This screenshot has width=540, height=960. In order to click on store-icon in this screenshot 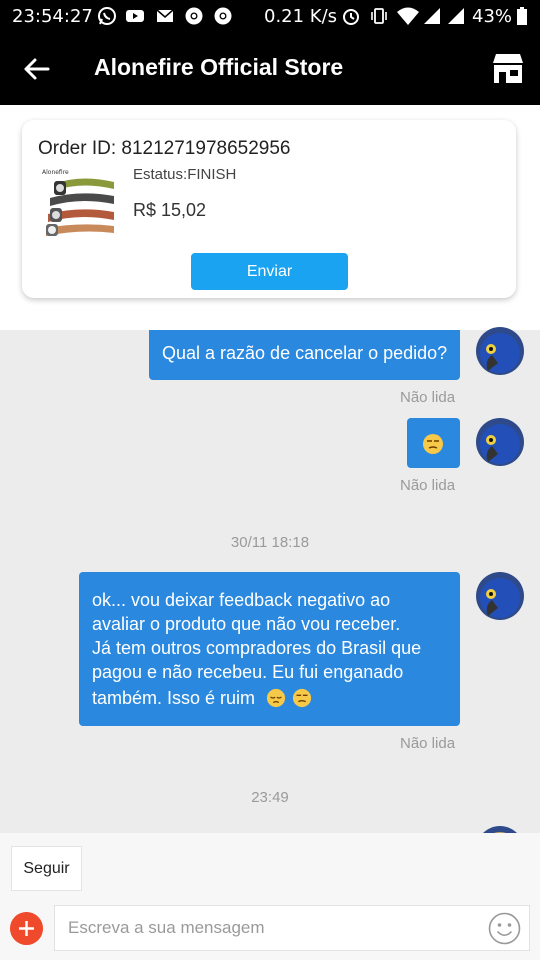, I will do `click(508, 69)`.